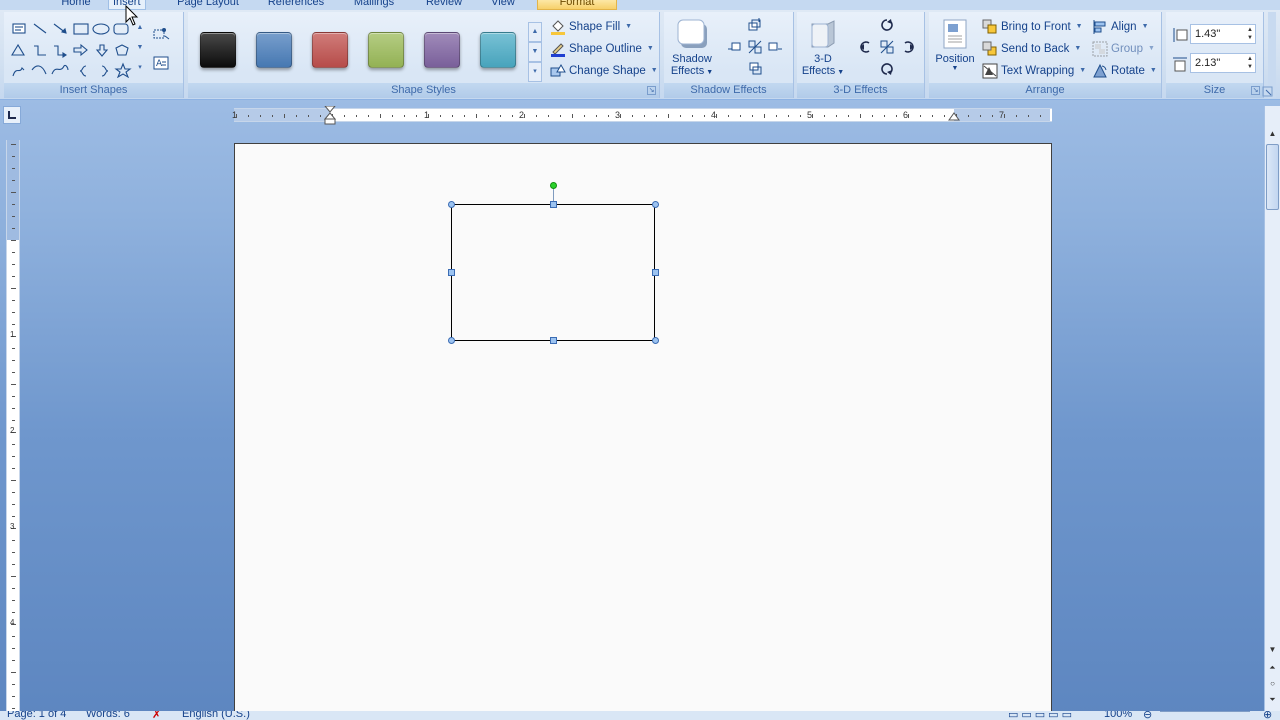 The width and height of the screenshot is (1280, 720). Describe the element at coordinates (602, 49) in the screenshot. I see `shape-outline-button: Shape Outline ▼` at that location.